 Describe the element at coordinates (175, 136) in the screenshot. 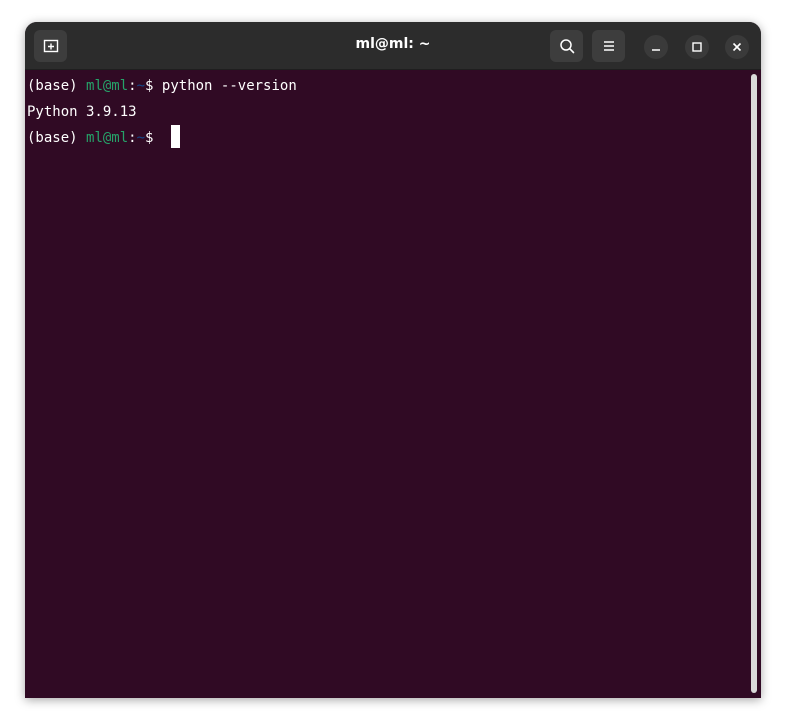

I see `text-cursor` at that location.